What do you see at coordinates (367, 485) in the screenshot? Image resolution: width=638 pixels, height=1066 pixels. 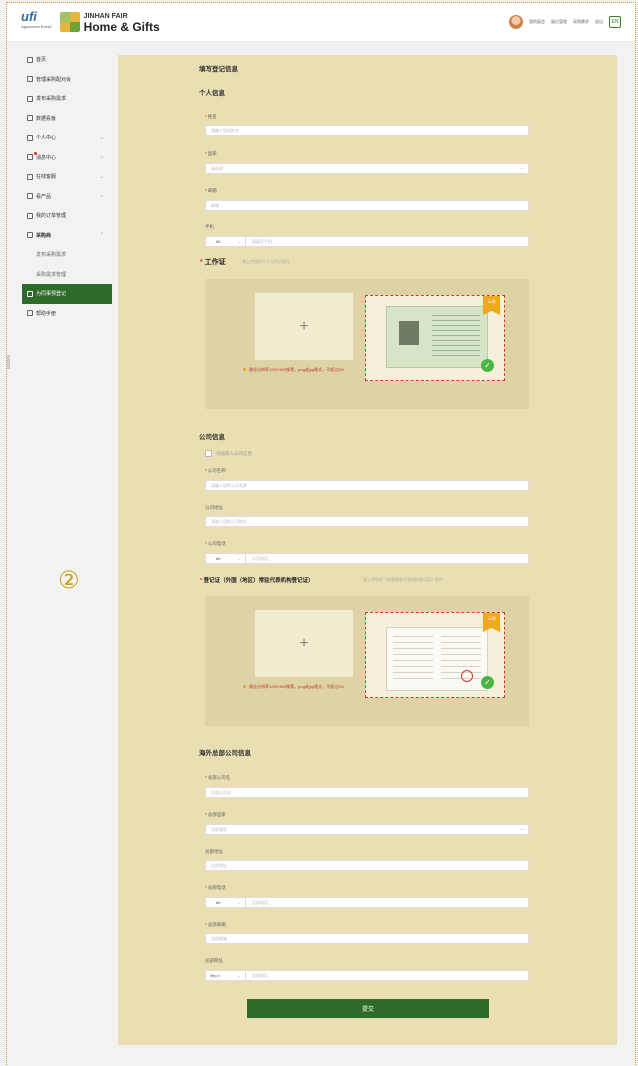 I see `company-name-input: 请输入您的公司名称` at bounding box center [367, 485].